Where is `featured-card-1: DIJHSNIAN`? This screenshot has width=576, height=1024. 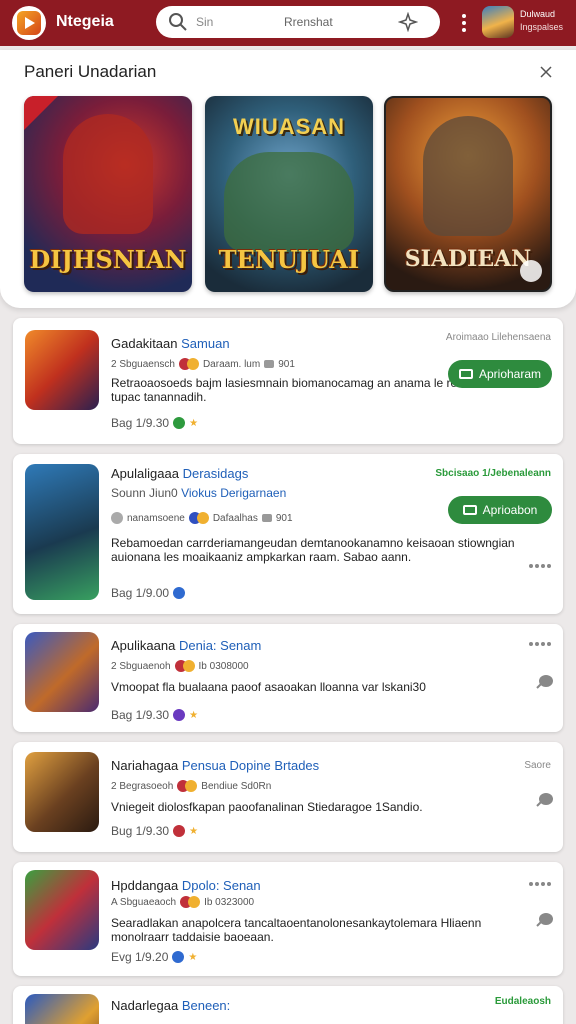
featured-card-1: DIJHSNIAN is located at coordinates (108, 194).